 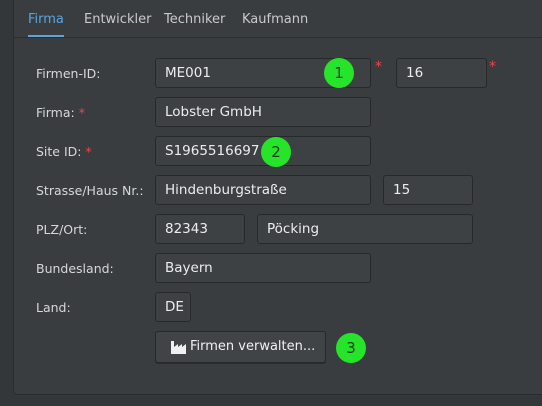 I want to click on land-label: Land:, so click(x=53, y=307).